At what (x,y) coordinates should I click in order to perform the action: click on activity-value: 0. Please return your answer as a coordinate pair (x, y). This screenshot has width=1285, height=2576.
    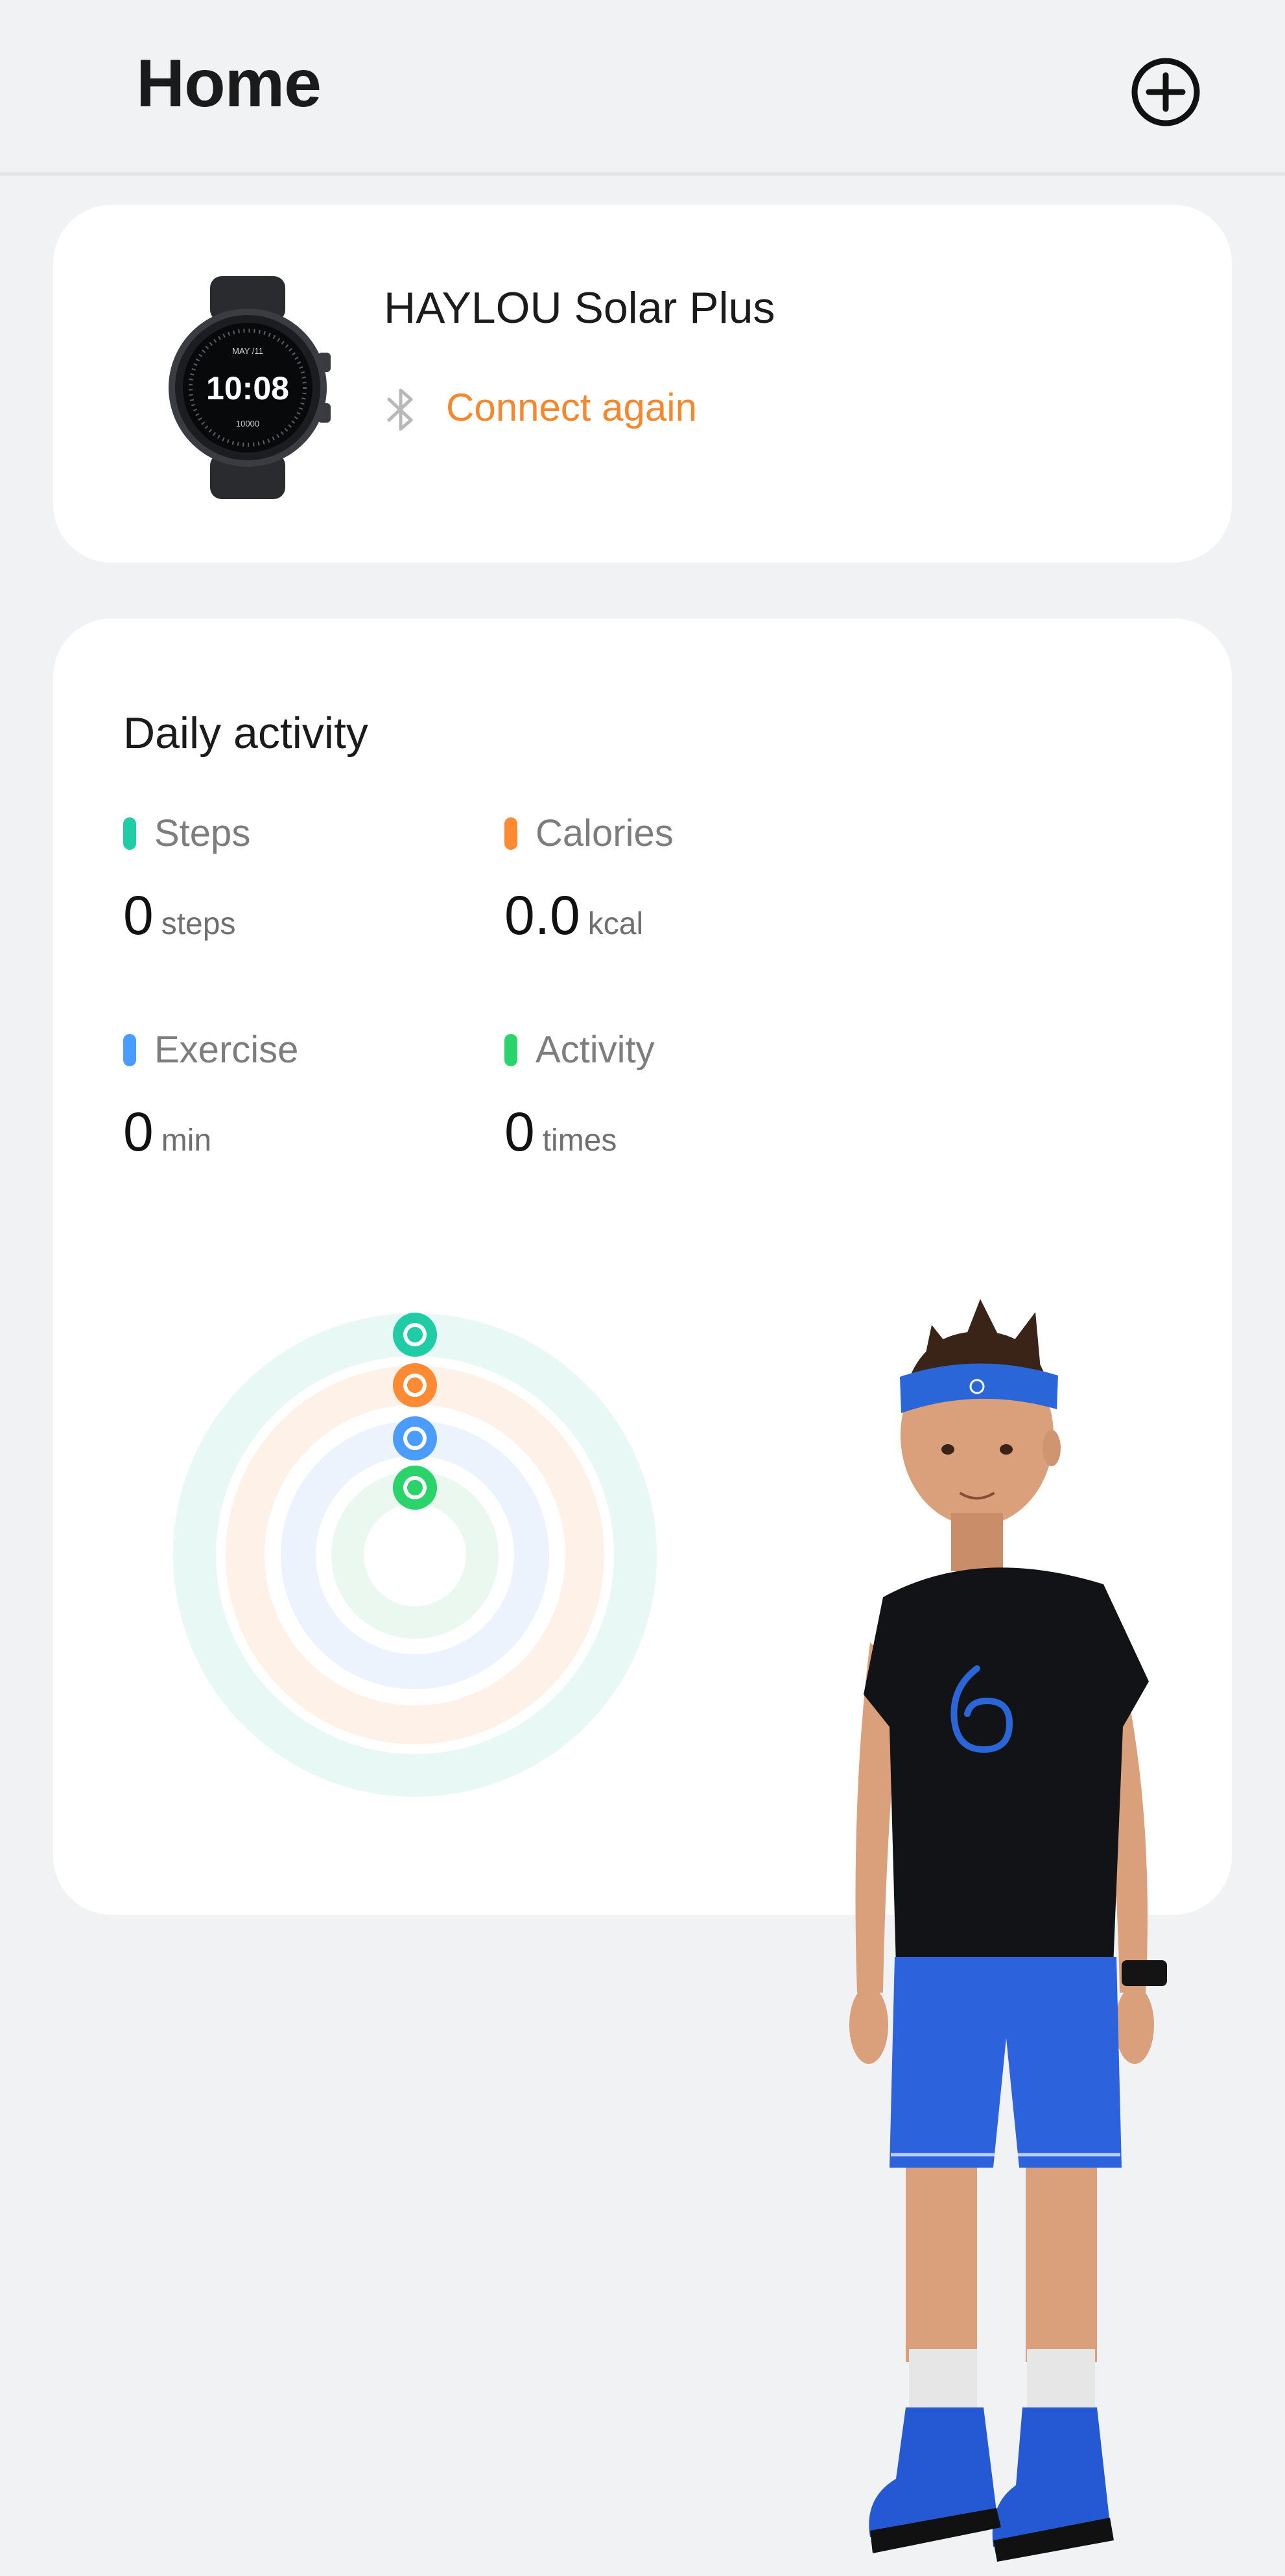
    Looking at the image, I should click on (519, 1131).